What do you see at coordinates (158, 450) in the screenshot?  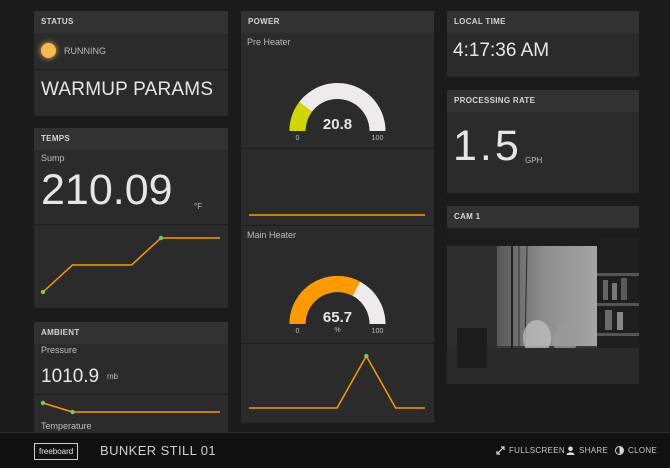 I see `dashboard-title: BUNKER STILL 01` at bounding box center [158, 450].